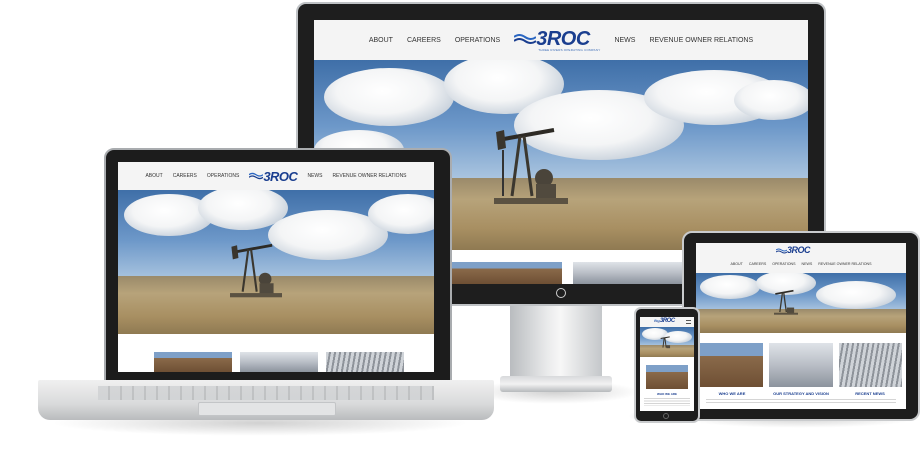 The height and width of the screenshot is (469, 922). I want to click on laptop-keyboard, so click(266, 393).